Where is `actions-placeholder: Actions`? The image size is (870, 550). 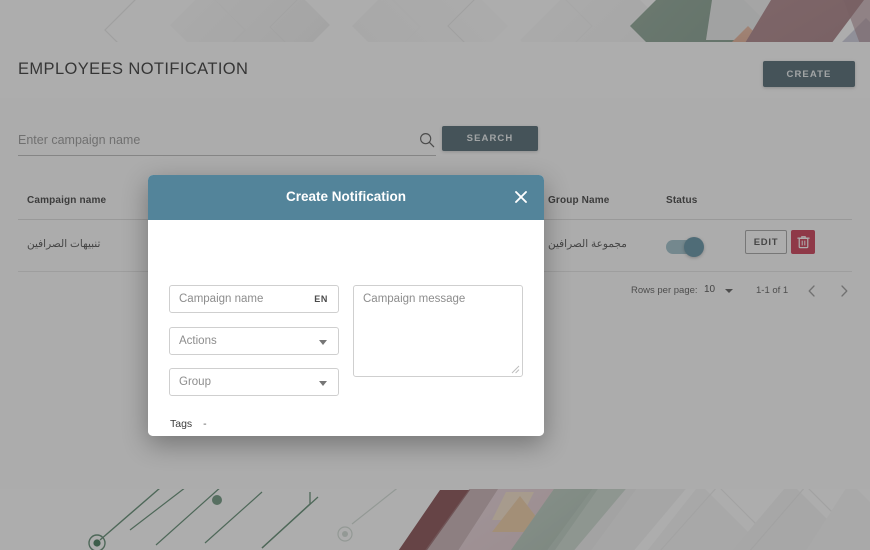 actions-placeholder: Actions is located at coordinates (198, 341).